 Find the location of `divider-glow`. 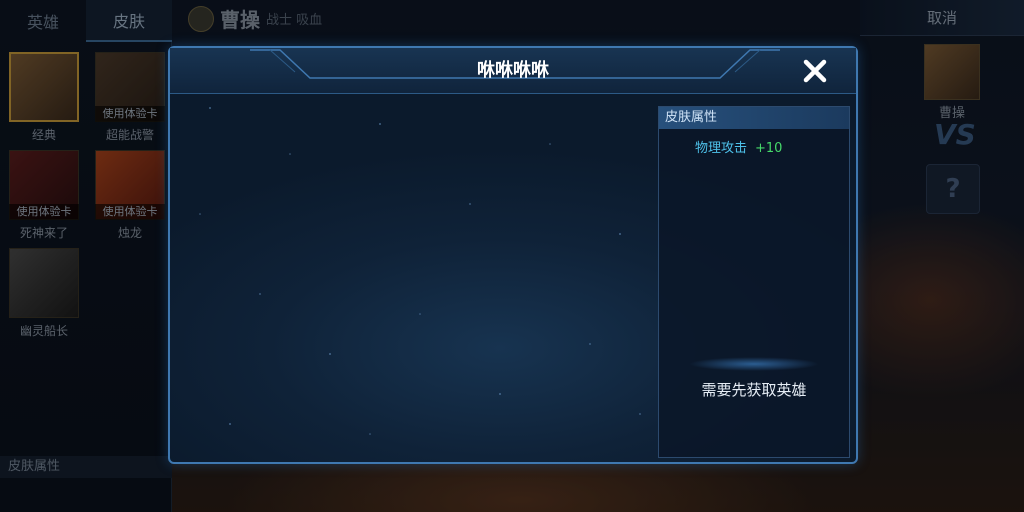

divider-glow is located at coordinates (754, 364).